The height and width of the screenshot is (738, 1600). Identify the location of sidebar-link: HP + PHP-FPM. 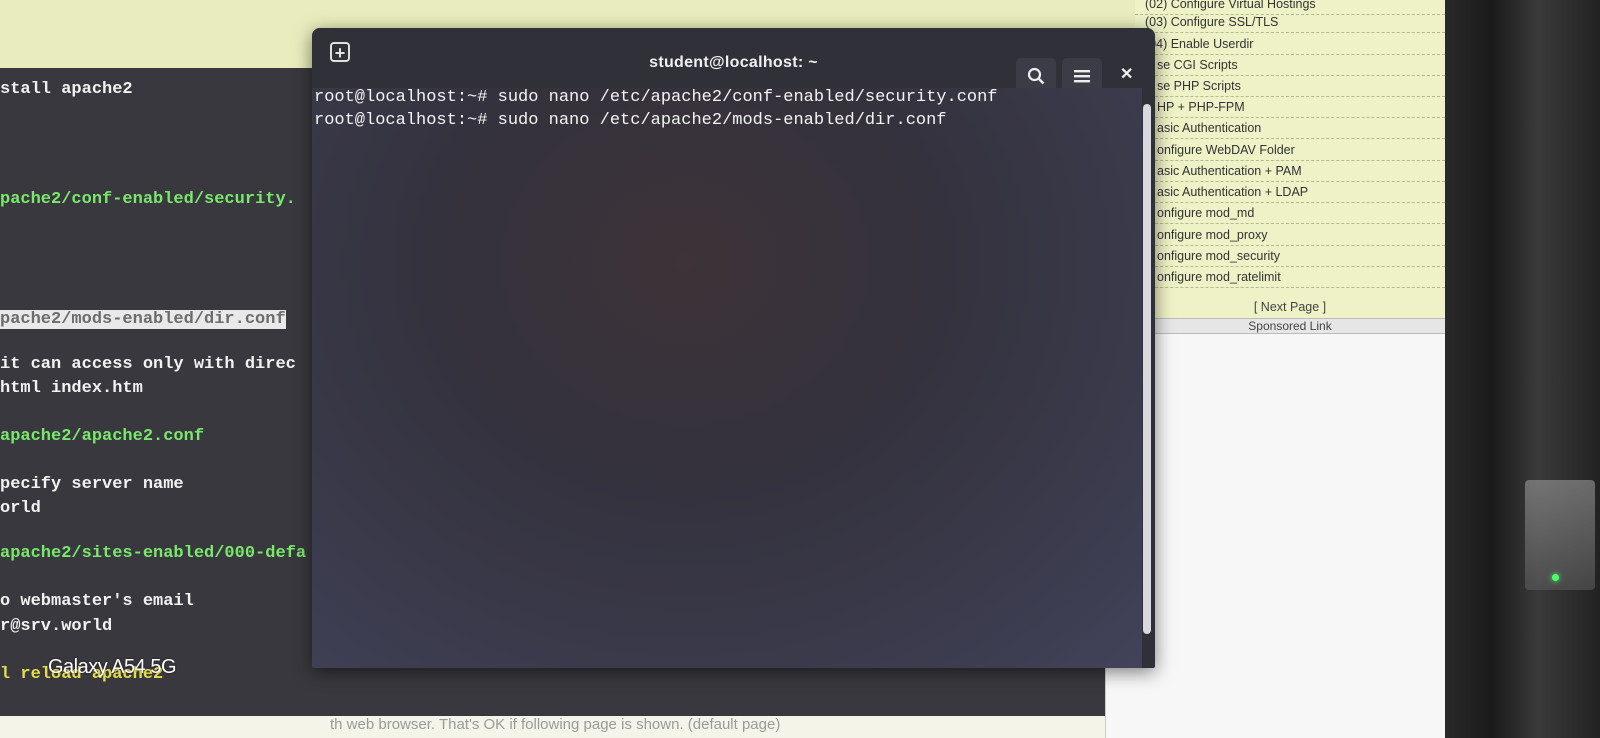
(1290, 107).